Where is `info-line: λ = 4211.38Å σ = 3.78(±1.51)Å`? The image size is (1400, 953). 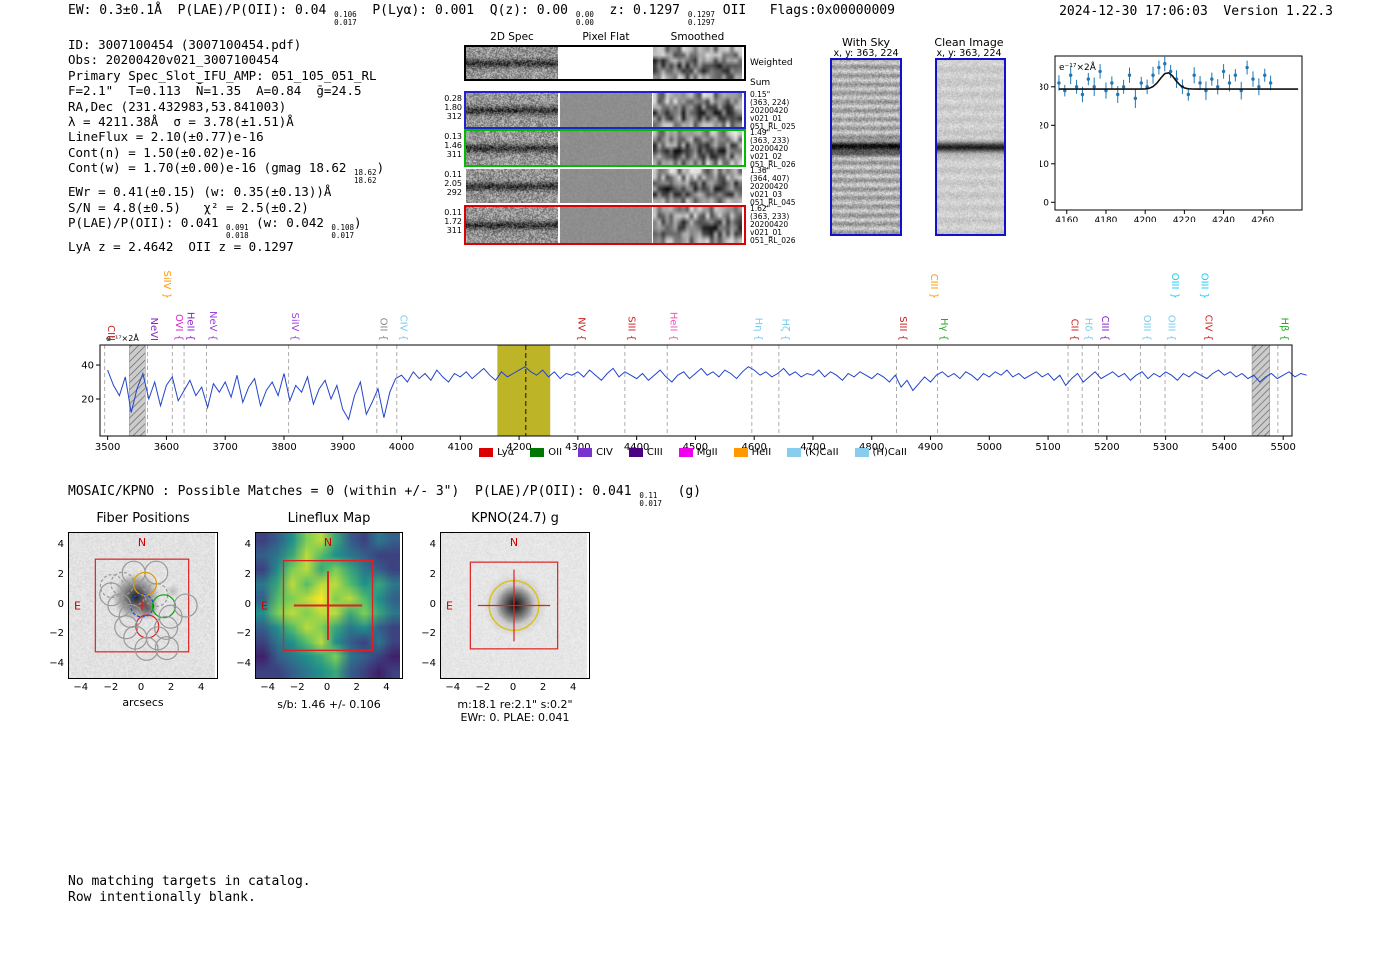 info-line: λ = 4211.38Å σ = 3.78(±1.51)Å is located at coordinates (181, 122).